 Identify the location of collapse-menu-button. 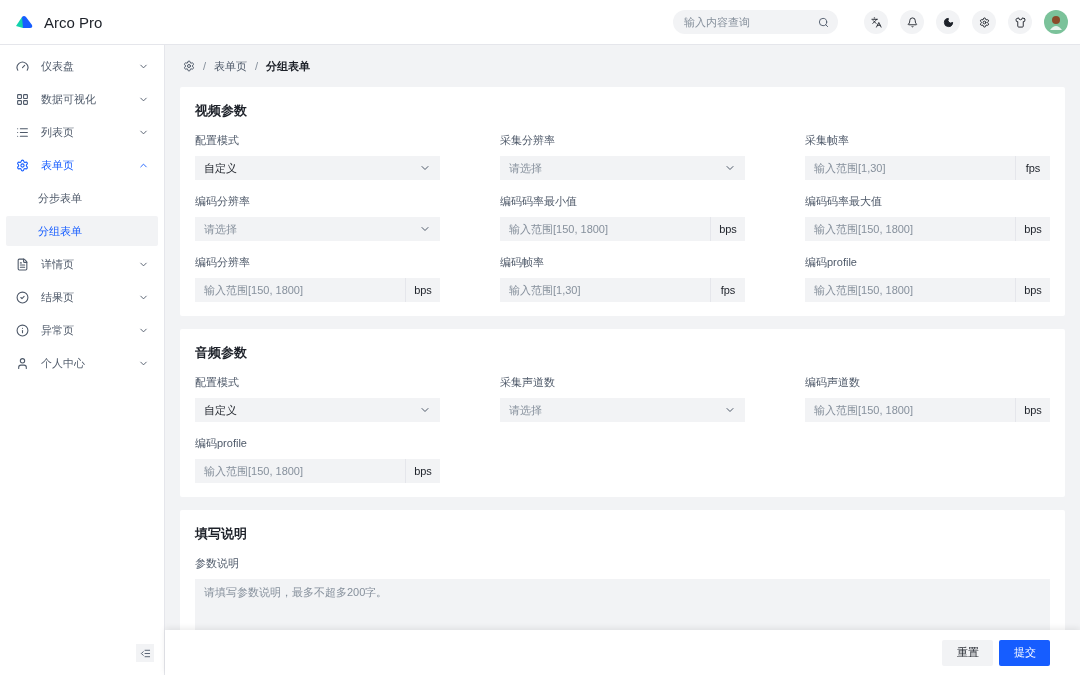
(145, 653).